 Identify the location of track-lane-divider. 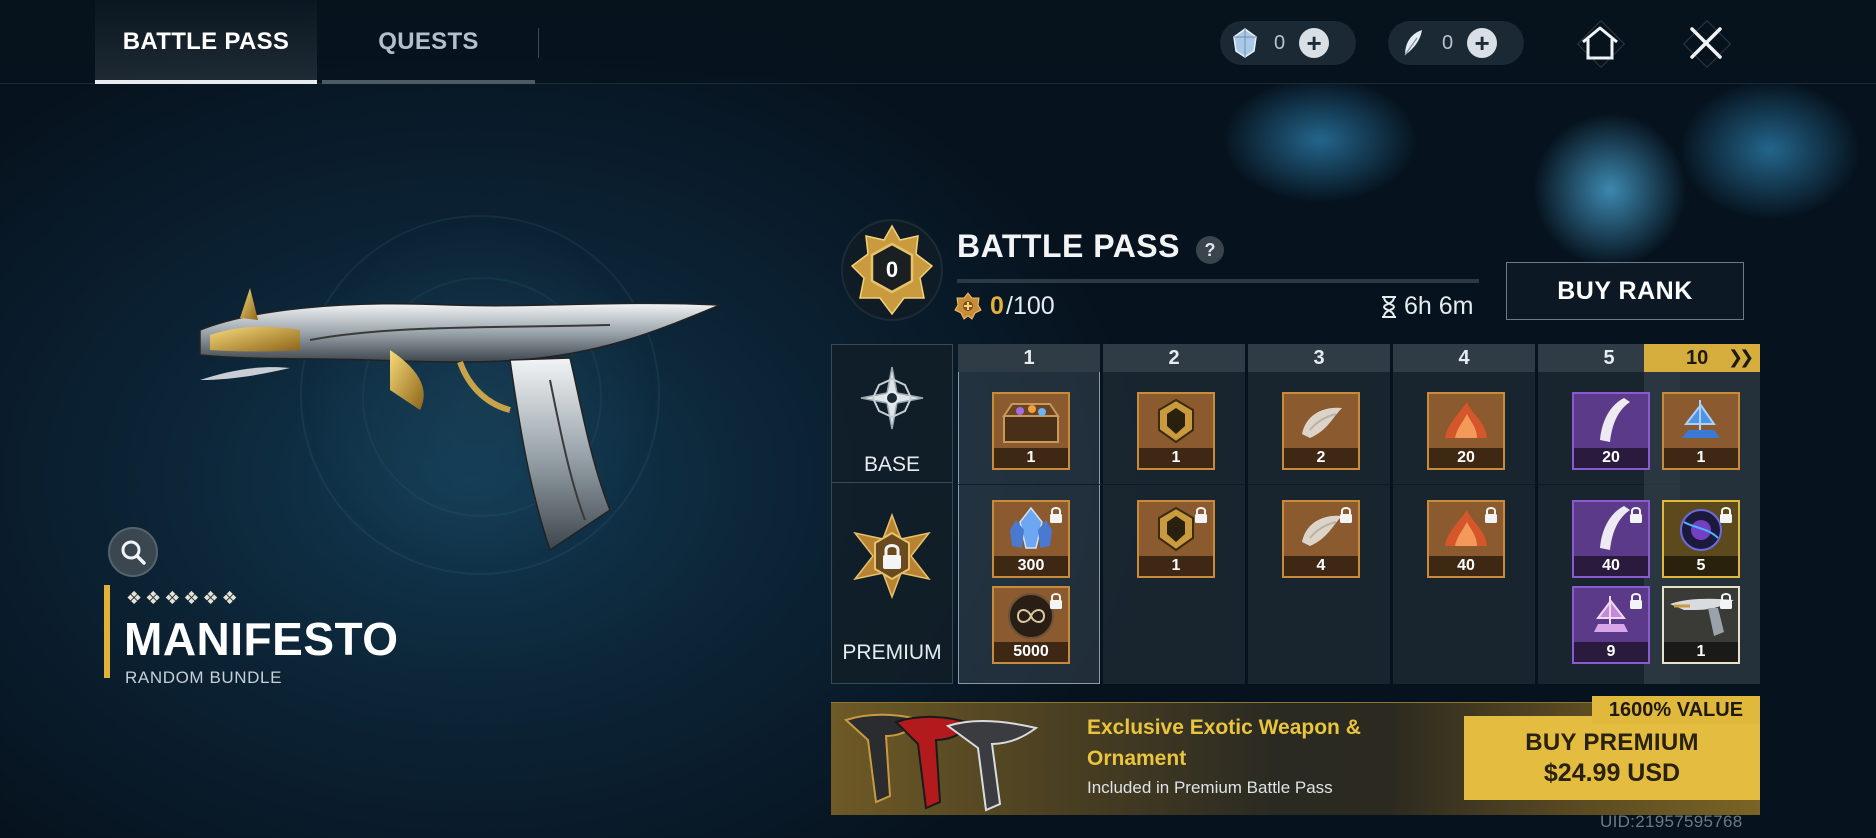
(892, 482).